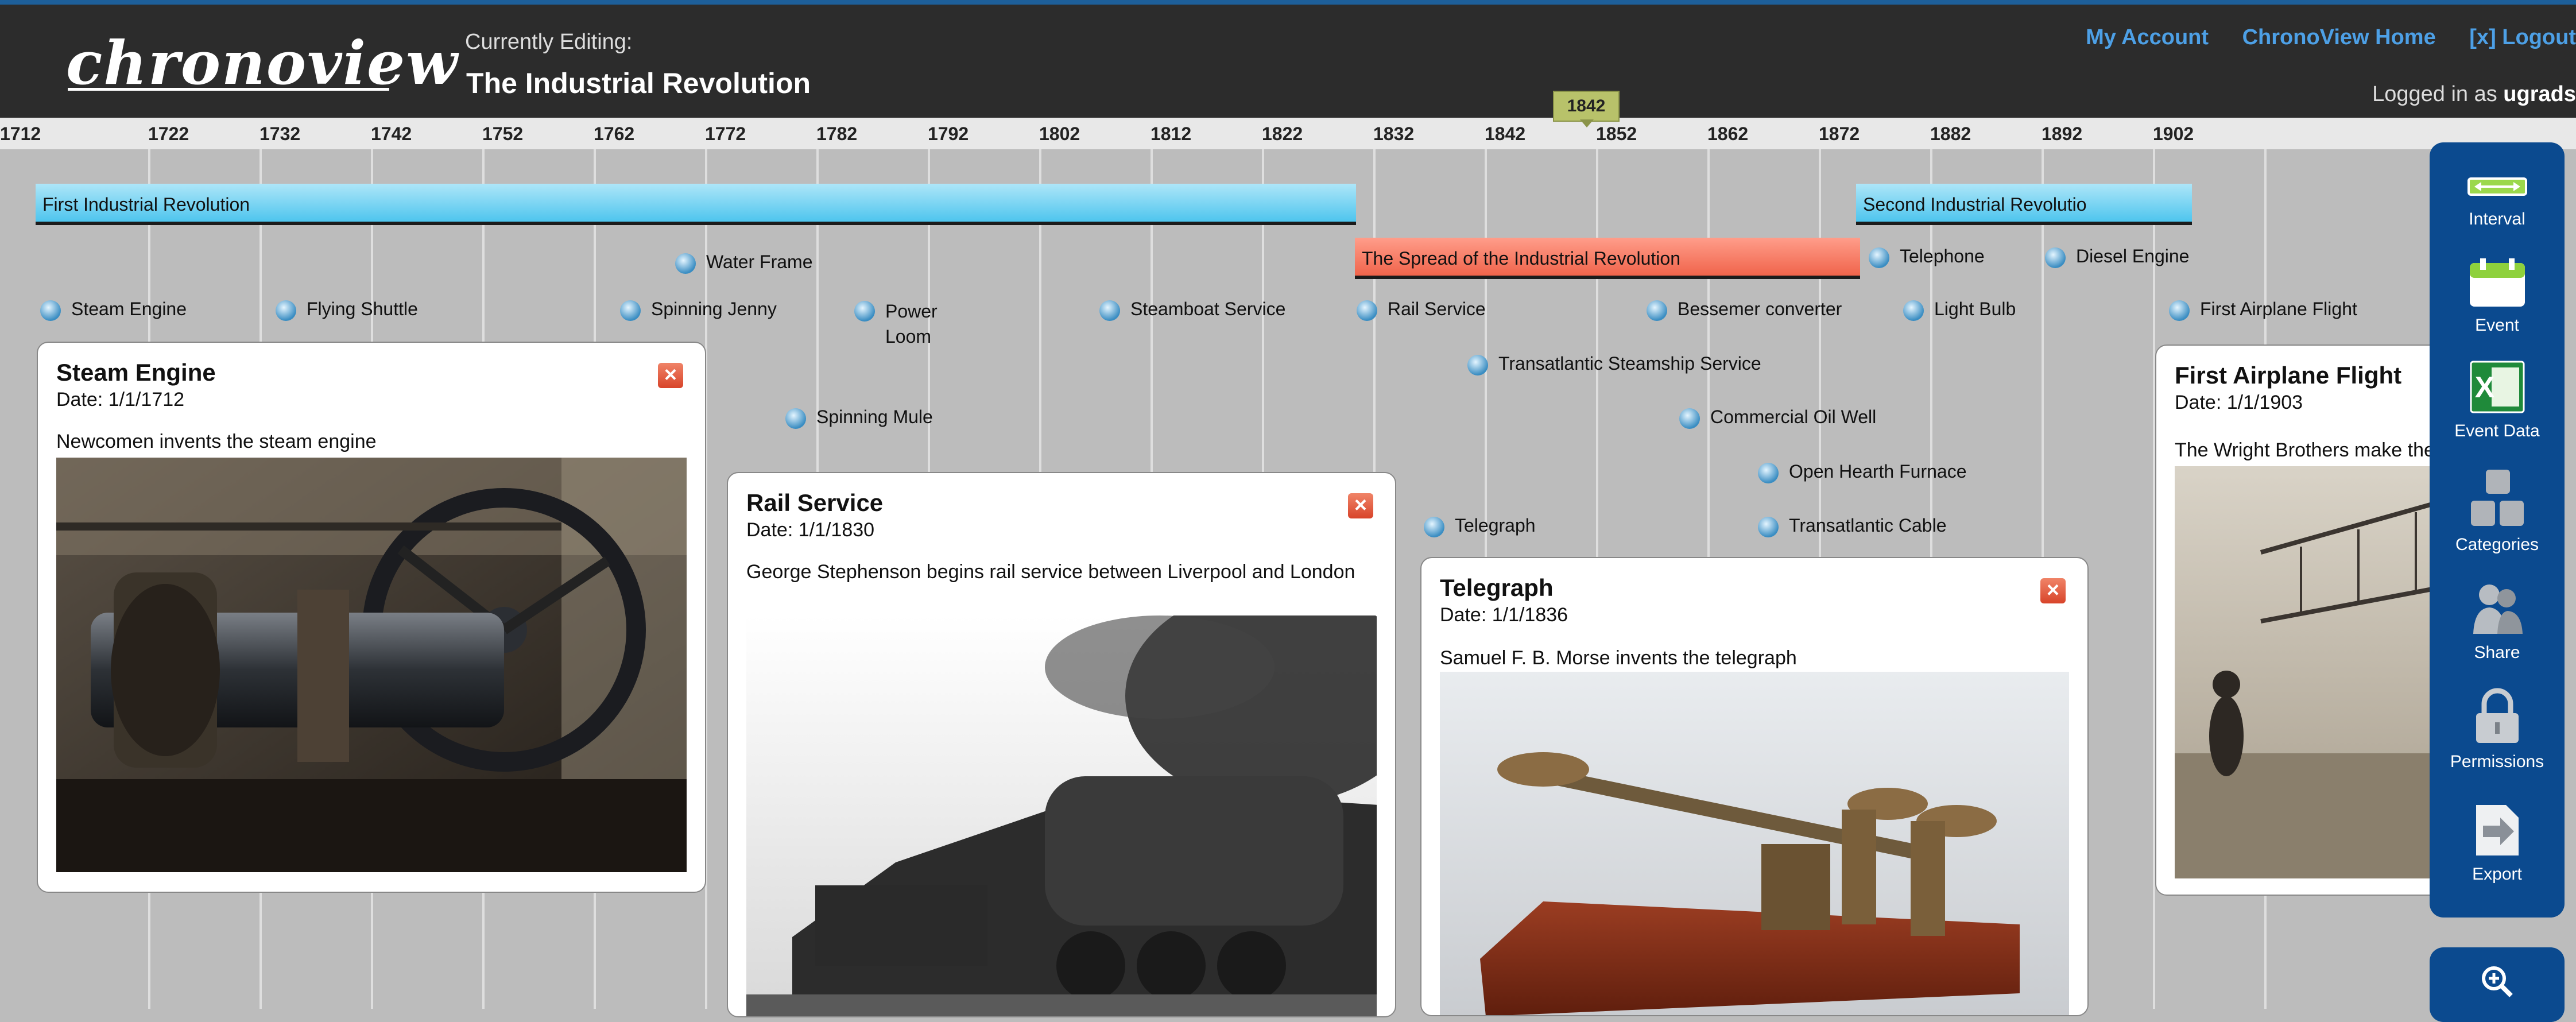  Describe the element at coordinates (1728, 133) in the screenshot. I see `year-tick: 1862` at that location.